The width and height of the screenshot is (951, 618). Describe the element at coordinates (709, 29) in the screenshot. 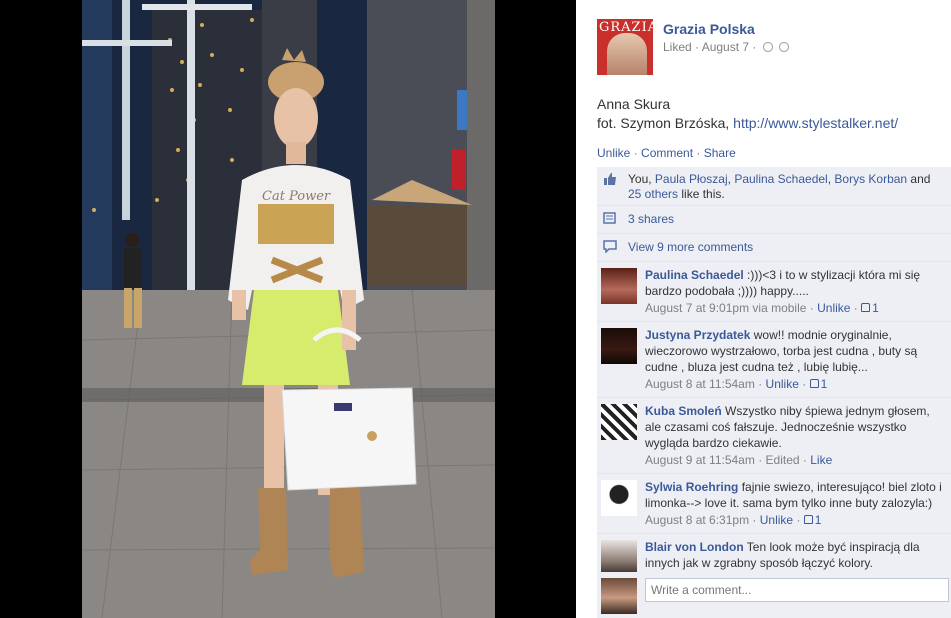

I see `page-name-link: Grazia Polska` at that location.